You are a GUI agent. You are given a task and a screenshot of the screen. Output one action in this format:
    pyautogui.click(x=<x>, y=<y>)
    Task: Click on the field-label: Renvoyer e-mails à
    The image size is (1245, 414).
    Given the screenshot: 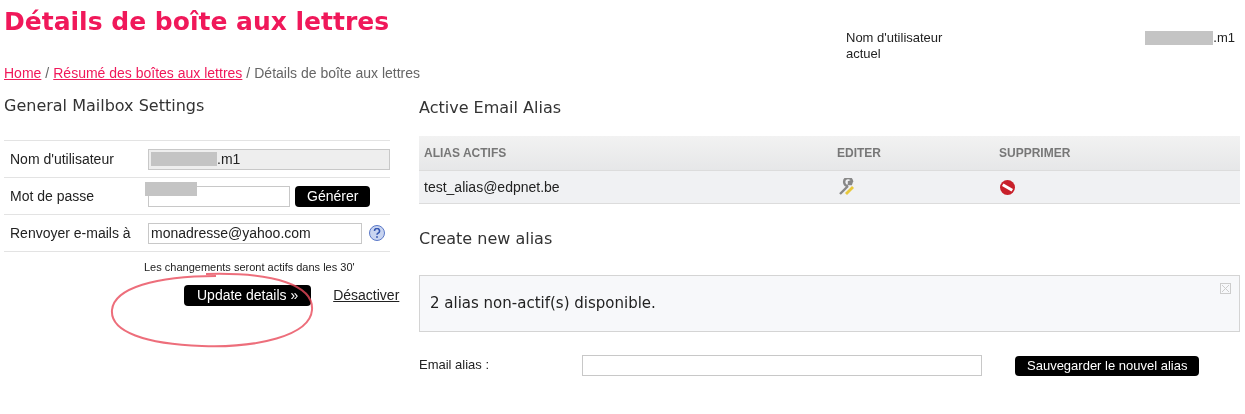 What is the action you would take?
    pyautogui.click(x=71, y=233)
    